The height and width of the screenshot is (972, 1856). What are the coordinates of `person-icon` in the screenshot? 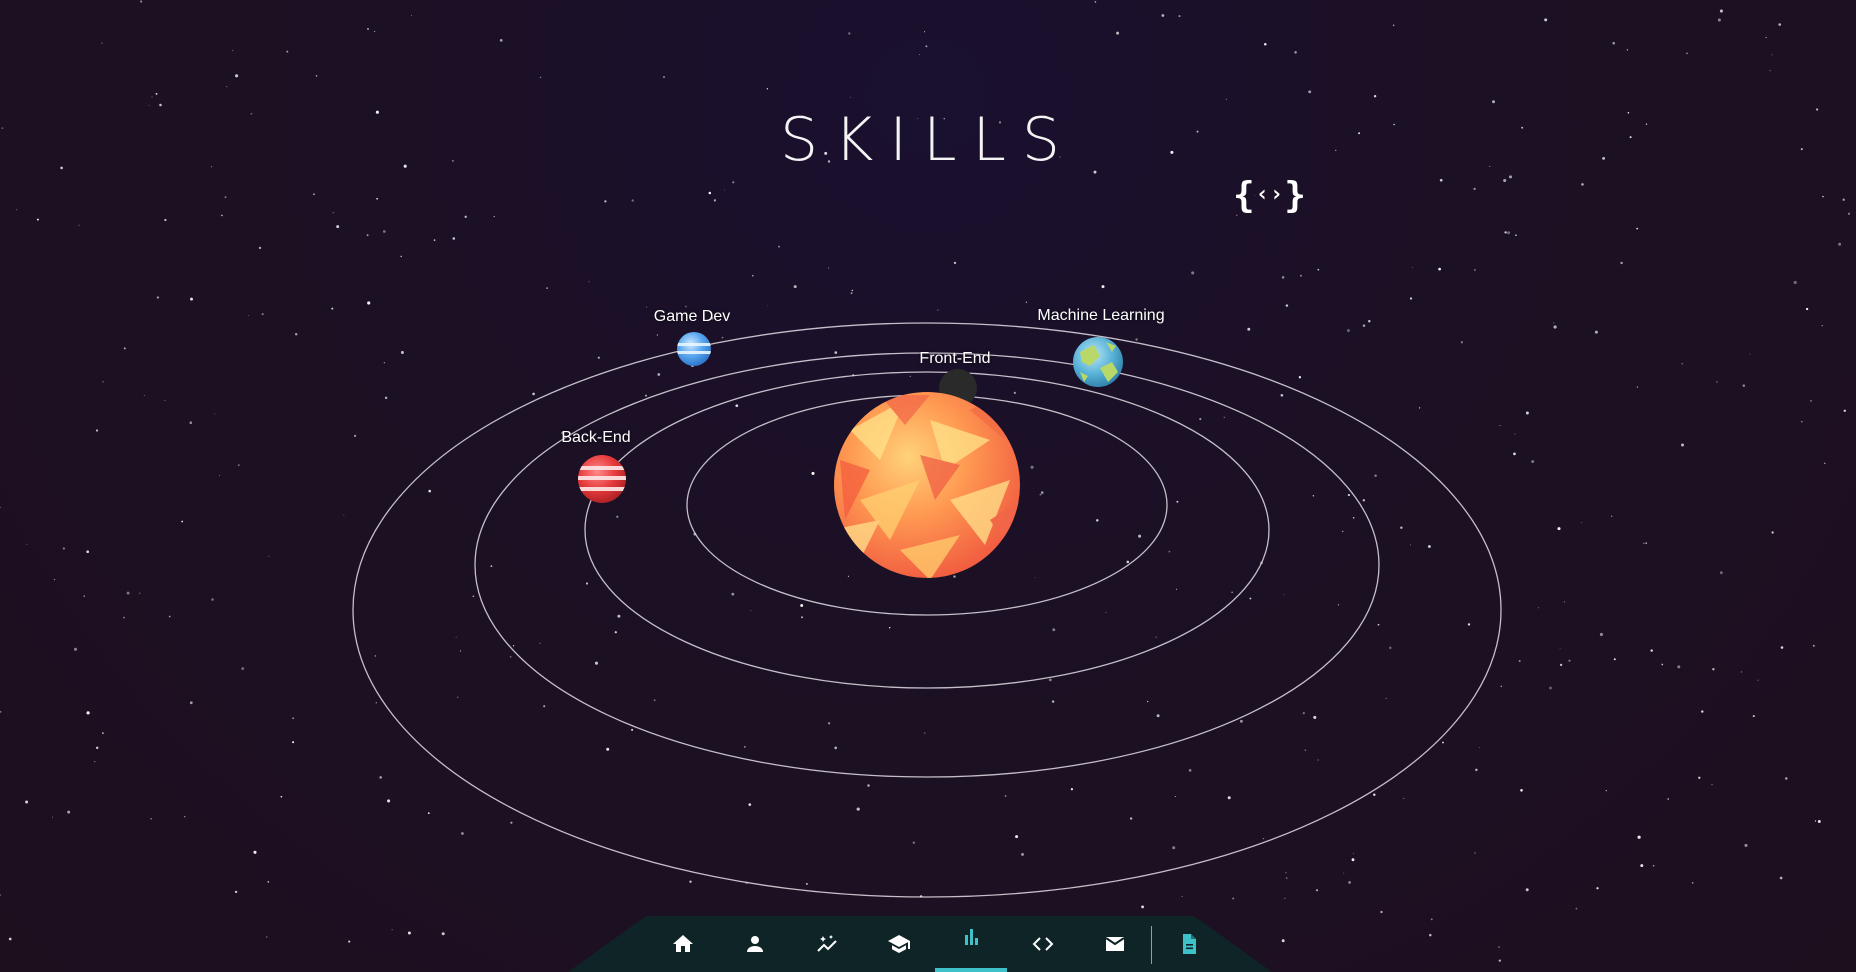 It's located at (755, 944).